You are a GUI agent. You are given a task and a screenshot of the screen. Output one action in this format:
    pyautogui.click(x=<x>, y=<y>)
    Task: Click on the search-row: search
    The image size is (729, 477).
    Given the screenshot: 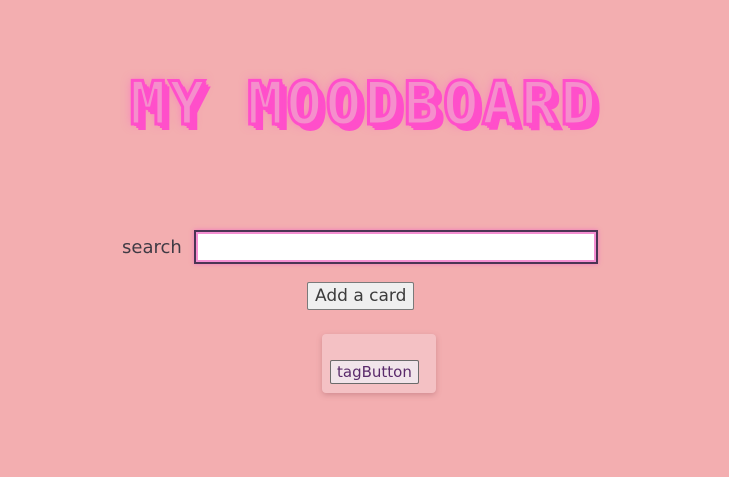 What is the action you would take?
    pyautogui.click(x=360, y=247)
    